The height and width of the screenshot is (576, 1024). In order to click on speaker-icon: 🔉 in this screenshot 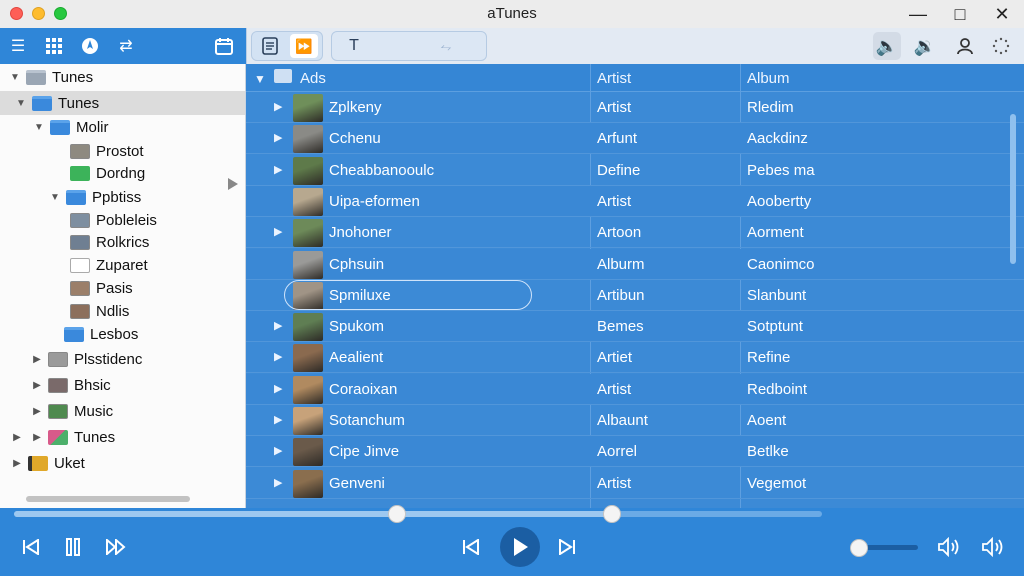, I will do `click(925, 46)`.